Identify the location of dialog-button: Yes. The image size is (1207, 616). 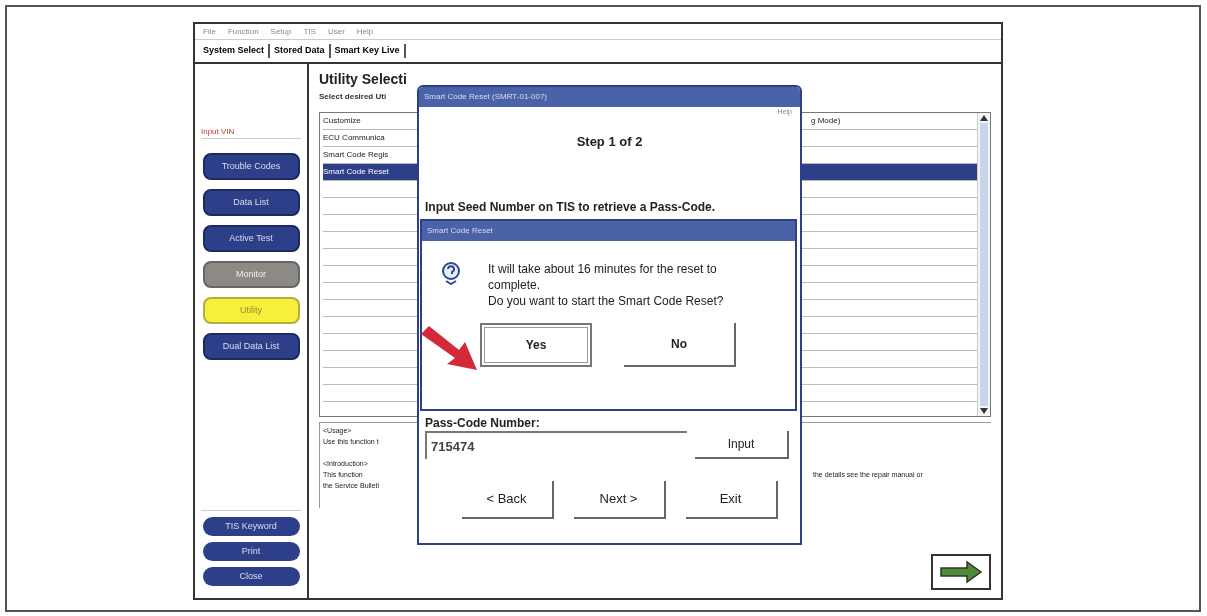
(536, 345).